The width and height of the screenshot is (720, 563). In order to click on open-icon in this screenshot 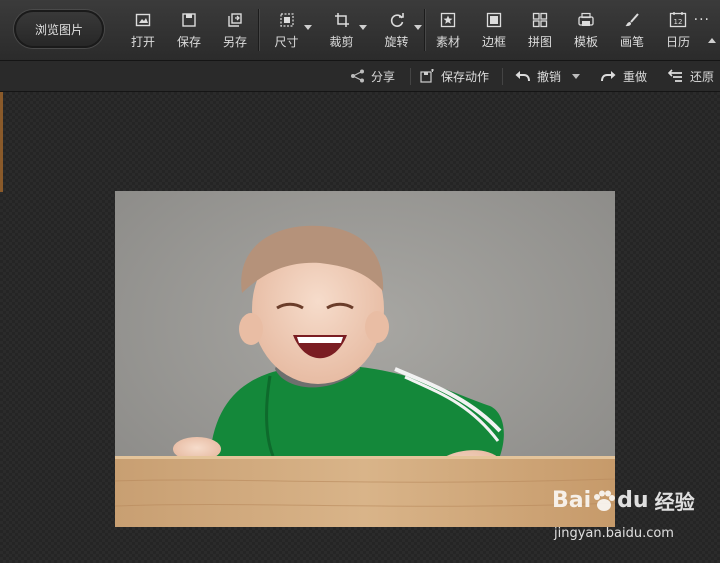, I will do `click(143, 20)`.